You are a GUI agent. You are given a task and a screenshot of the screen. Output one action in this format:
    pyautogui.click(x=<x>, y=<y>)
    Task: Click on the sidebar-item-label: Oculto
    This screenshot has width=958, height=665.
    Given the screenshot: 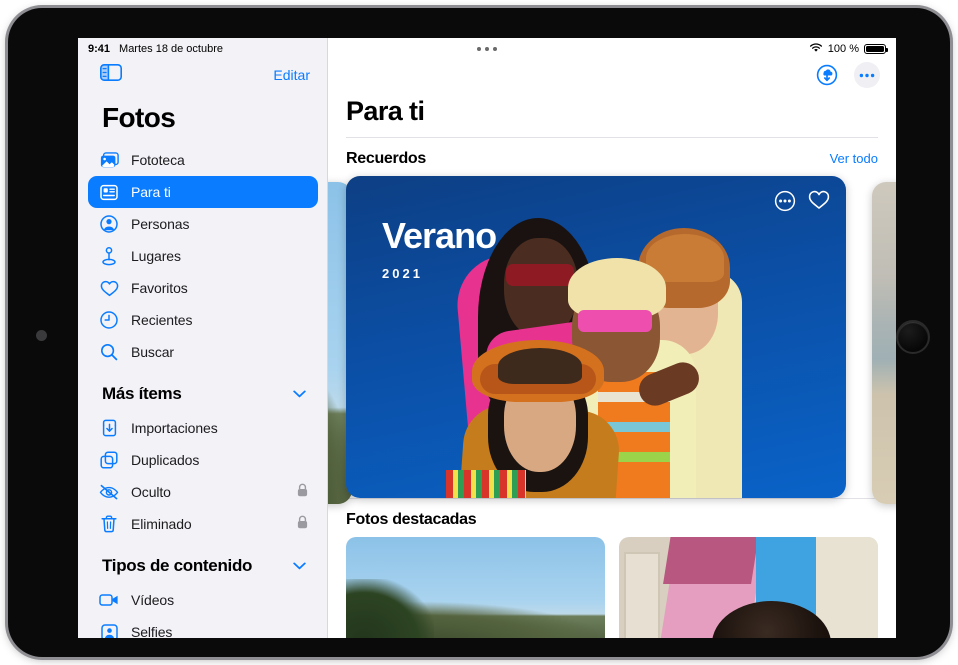 What is the action you would take?
    pyautogui.click(x=151, y=492)
    